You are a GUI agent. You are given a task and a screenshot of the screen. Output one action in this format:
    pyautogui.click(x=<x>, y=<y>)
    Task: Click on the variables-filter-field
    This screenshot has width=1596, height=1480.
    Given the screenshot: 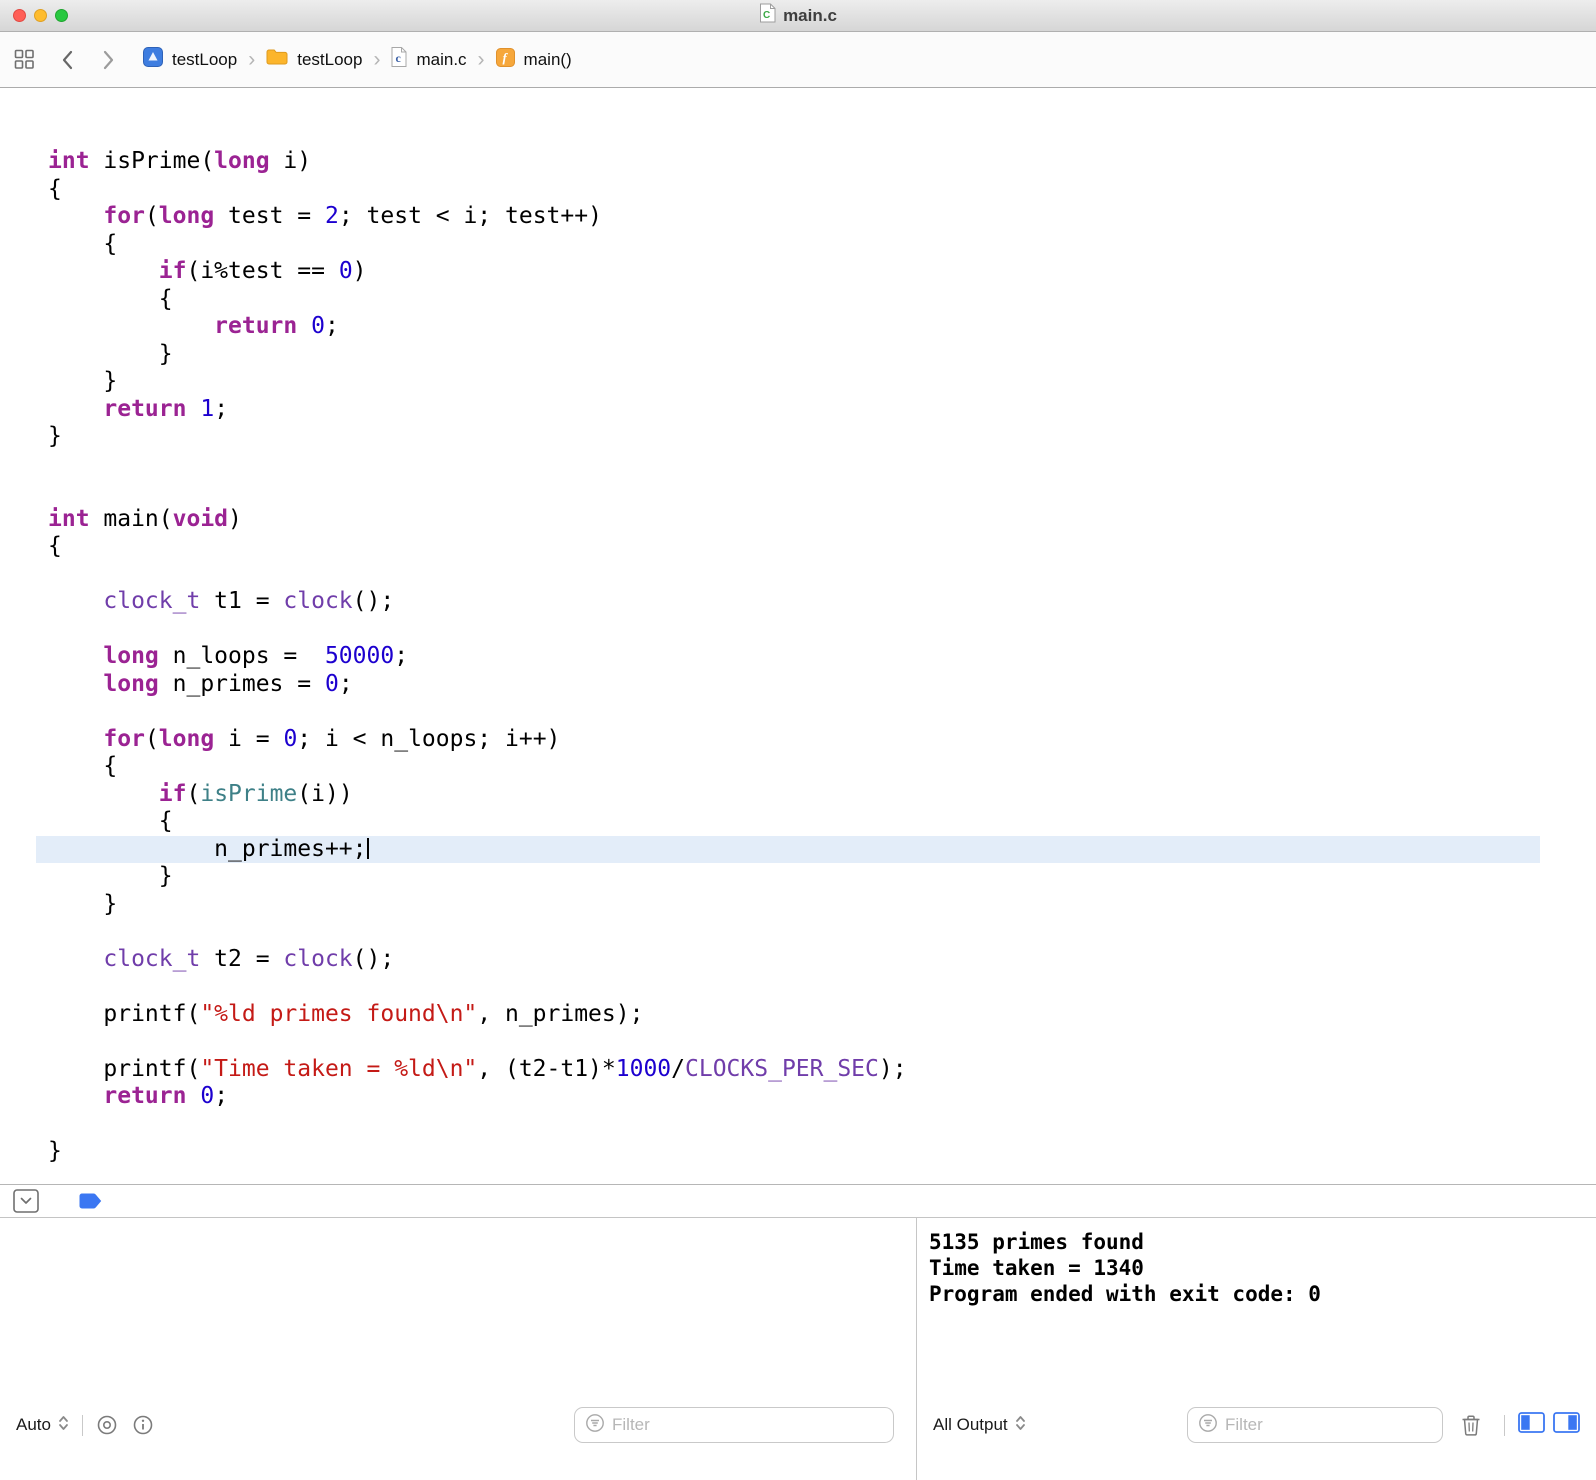 What is the action you would take?
    pyautogui.click(x=734, y=1425)
    